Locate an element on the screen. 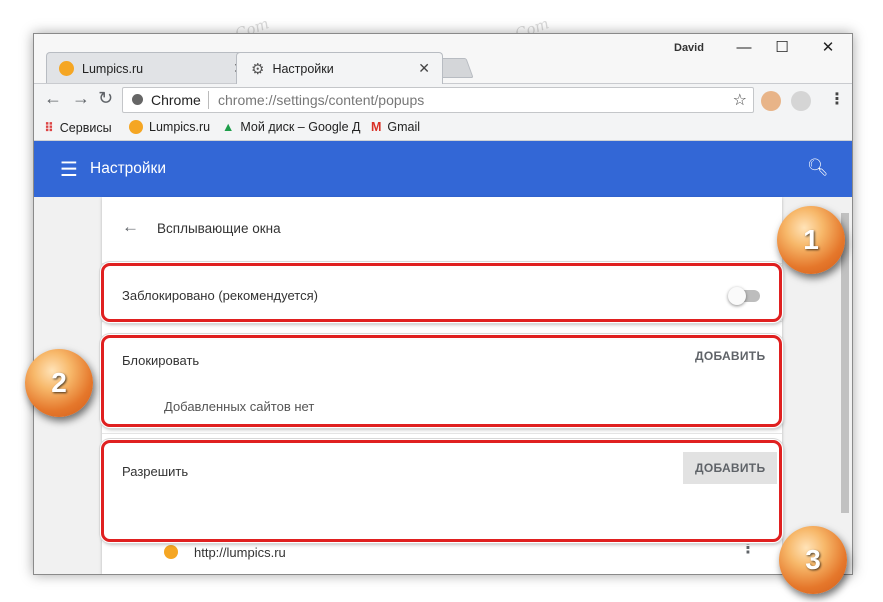  bookmark-google-drive: ▲ Мой диск – Google Д is located at coordinates (291, 127).